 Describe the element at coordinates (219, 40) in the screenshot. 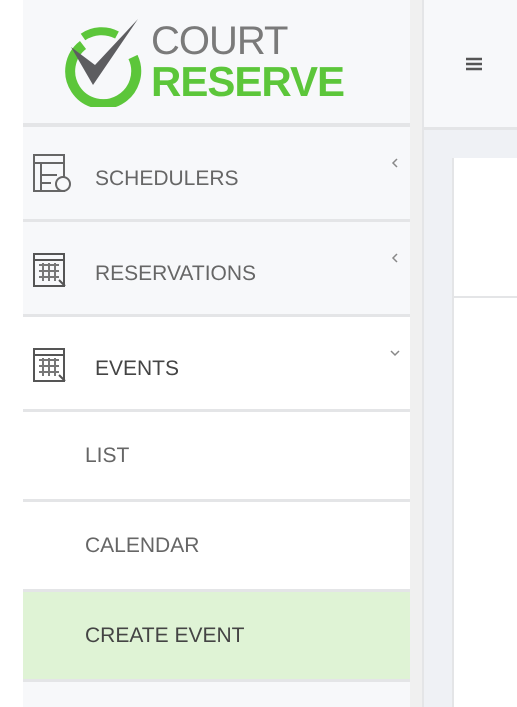

I see `logo-text: COURT` at that location.